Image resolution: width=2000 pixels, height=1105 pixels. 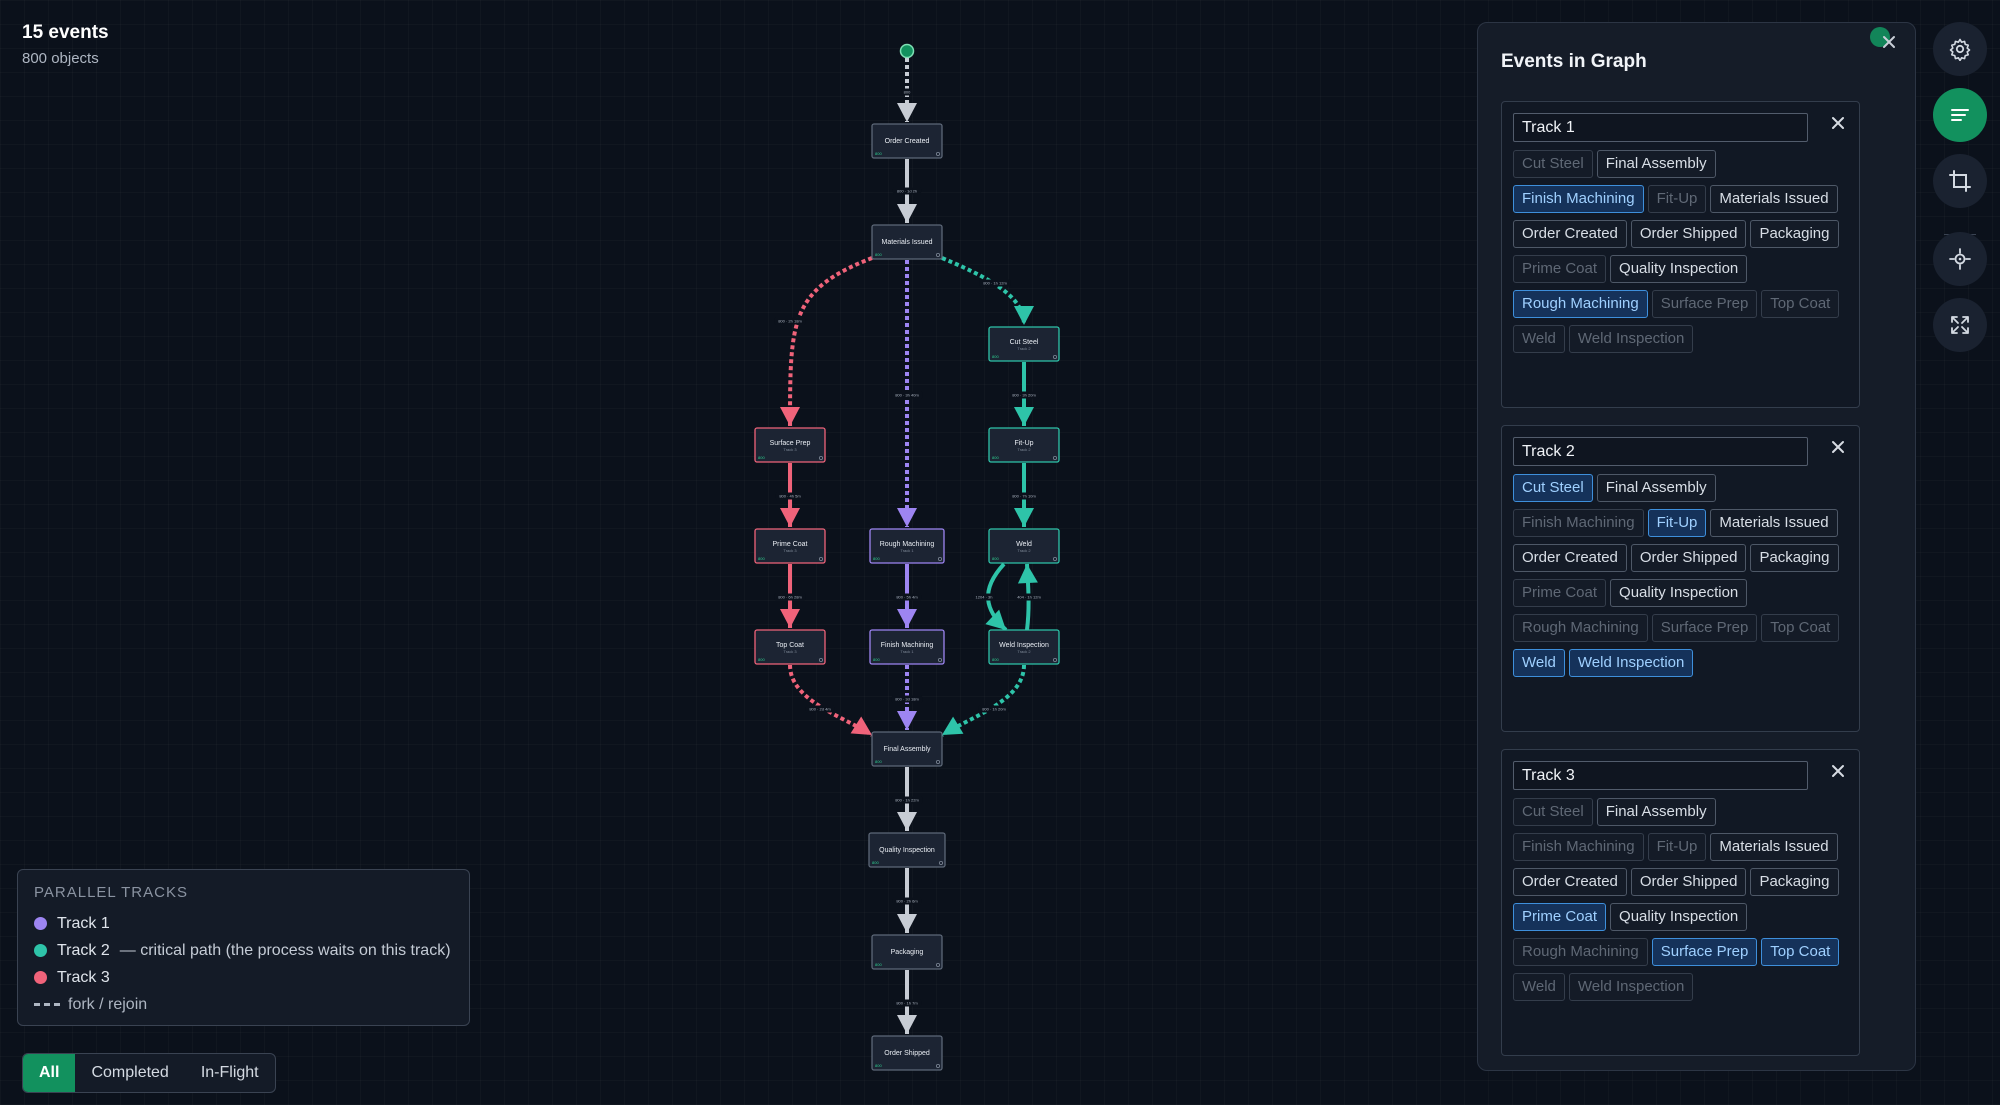 What do you see at coordinates (790, 445) in the screenshot?
I see `node-surface-prep: Surface PrepTrack 3 800` at bounding box center [790, 445].